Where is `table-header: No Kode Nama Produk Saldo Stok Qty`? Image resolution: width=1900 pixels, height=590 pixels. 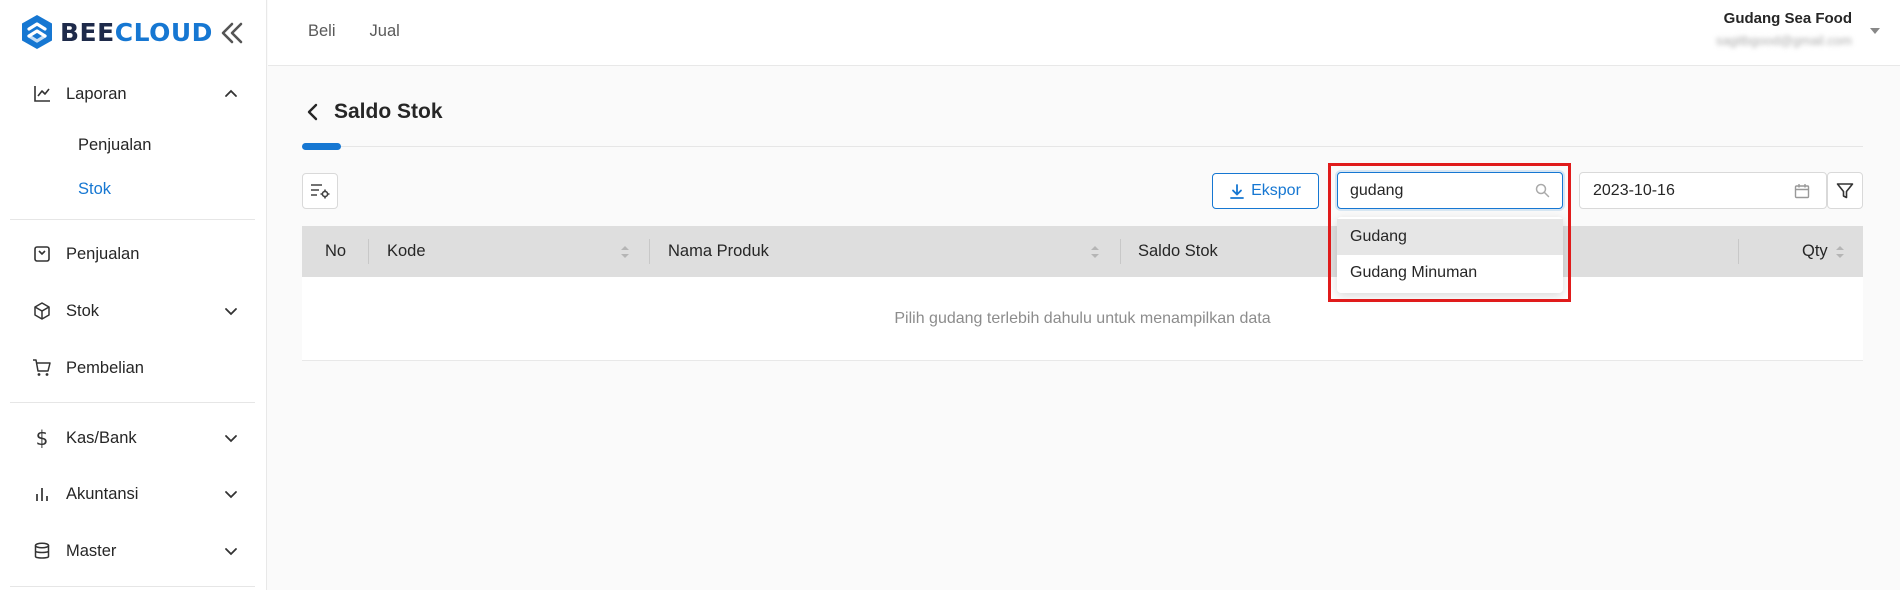
table-header: No Kode Nama Produk Saldo Stok Qty is located at coordinates (1082, 251).